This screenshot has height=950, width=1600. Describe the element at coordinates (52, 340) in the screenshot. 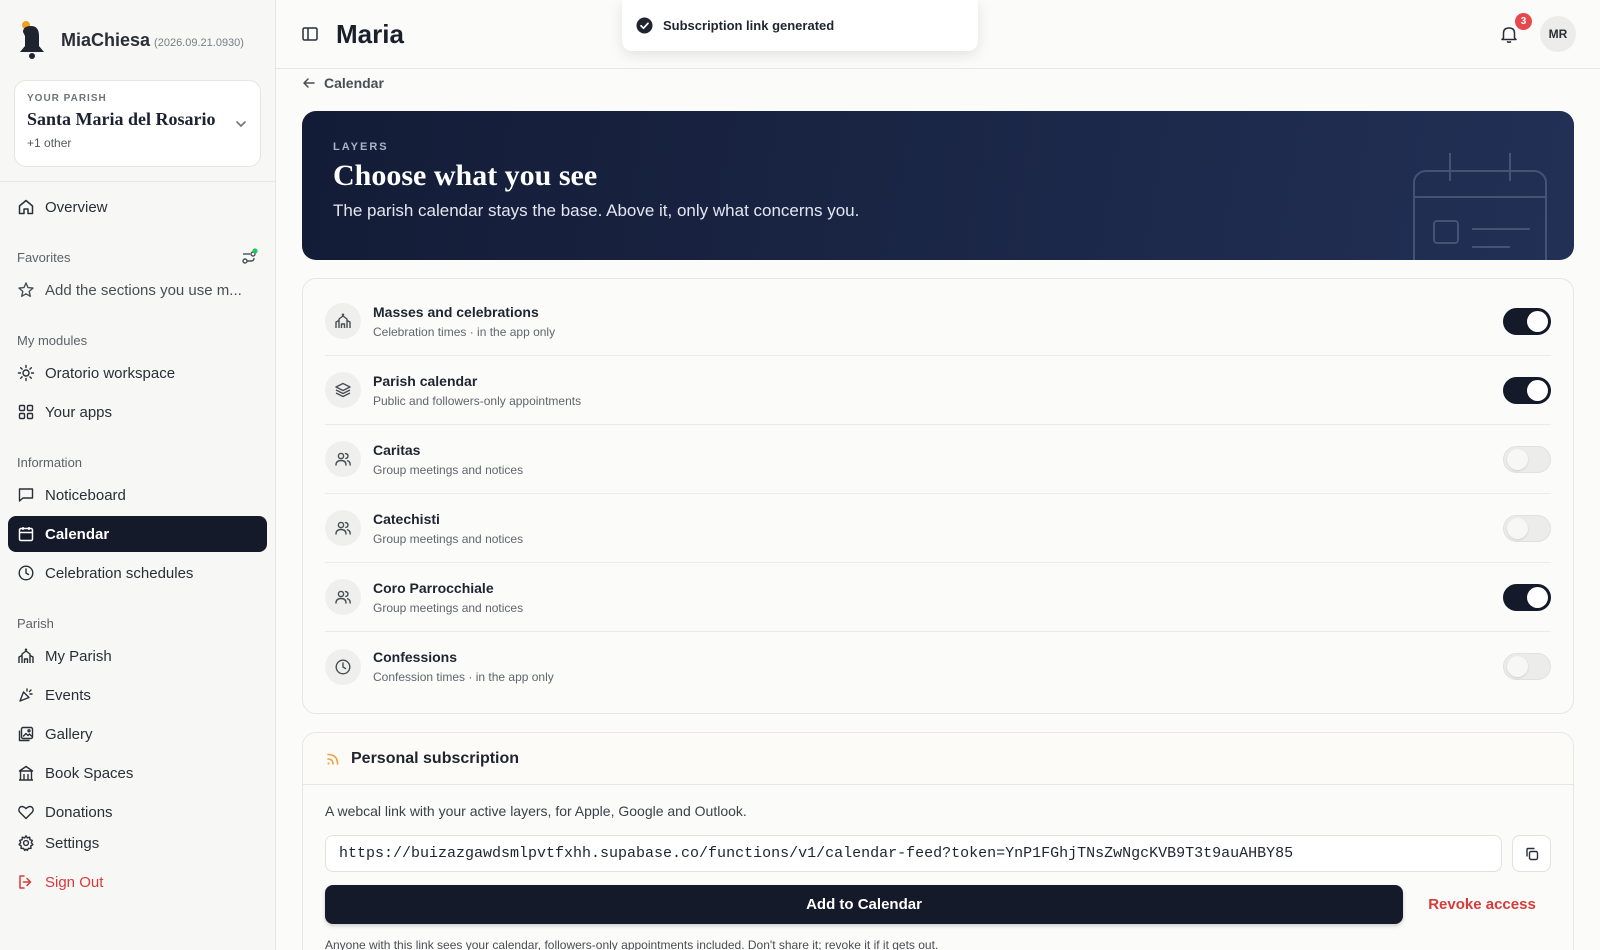

I see `modules-title: My modules` at that location.